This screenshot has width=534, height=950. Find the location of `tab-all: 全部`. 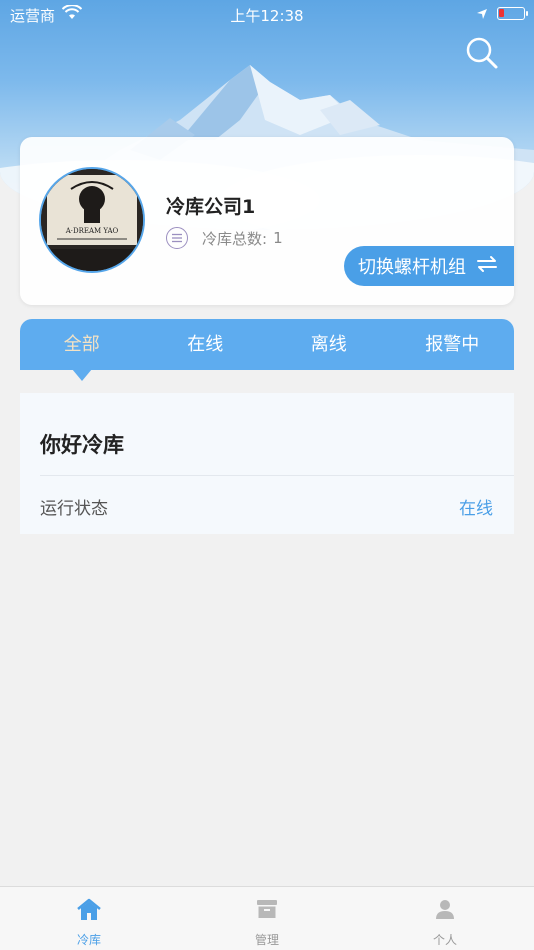

tab-all: 全部 is located at coordinates (82, 344).